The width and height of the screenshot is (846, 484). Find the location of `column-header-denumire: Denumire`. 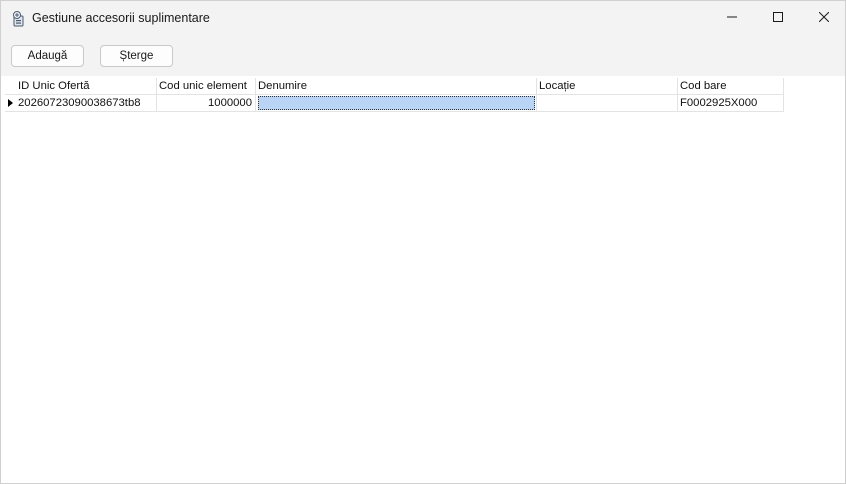

column-header-denumire: Denumire is located at coordinates (396, 86).